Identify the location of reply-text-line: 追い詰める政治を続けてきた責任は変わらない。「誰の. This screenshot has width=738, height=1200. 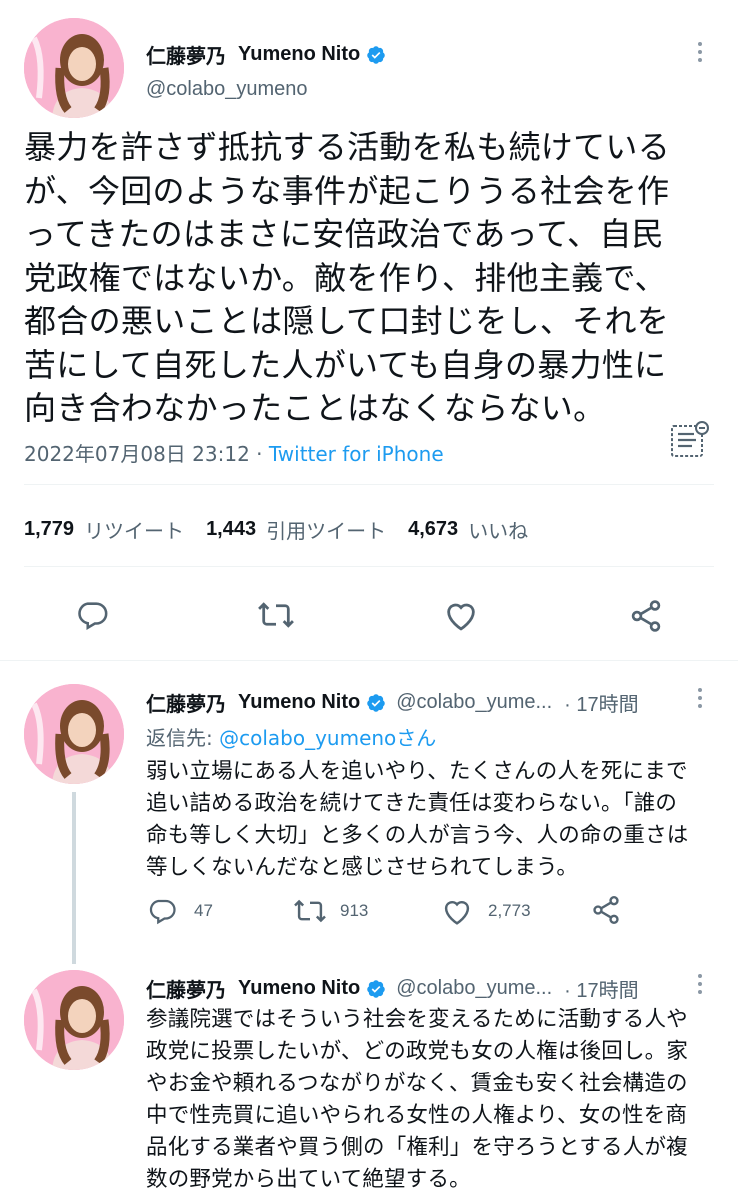
(412, 803).